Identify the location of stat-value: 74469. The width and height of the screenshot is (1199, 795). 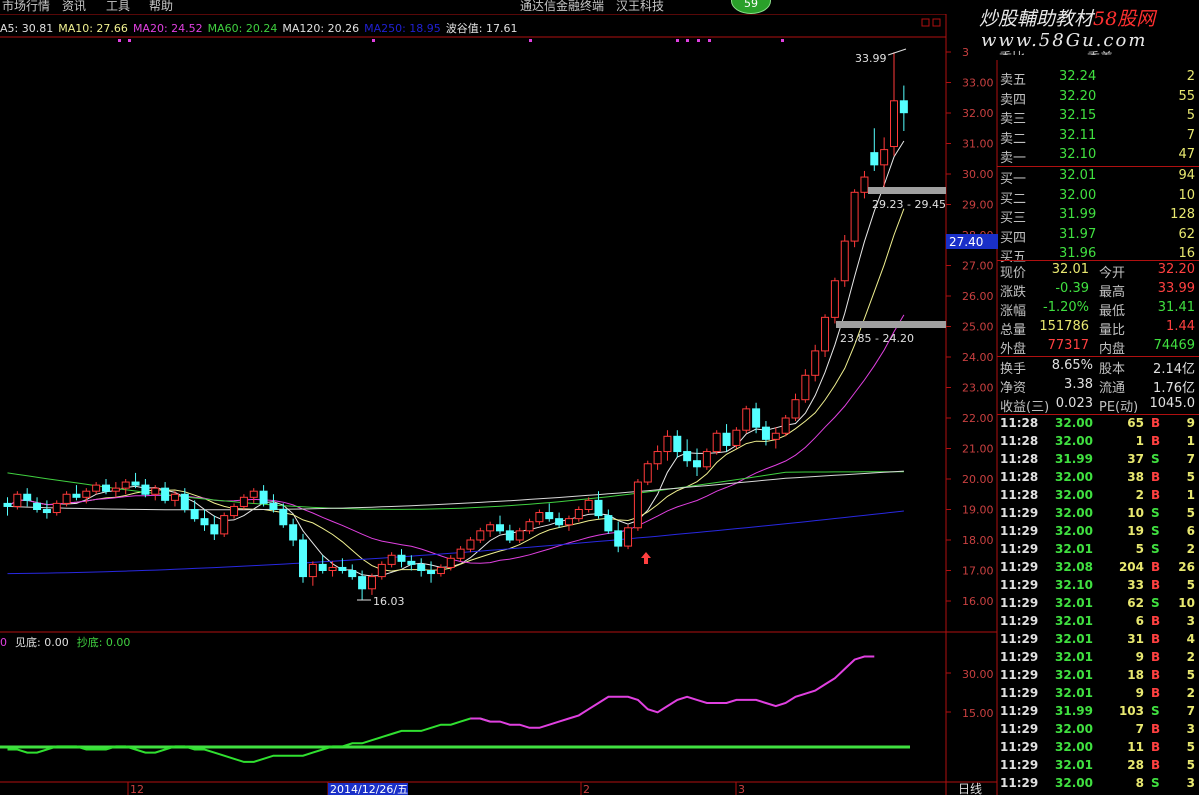
(1174, 345).